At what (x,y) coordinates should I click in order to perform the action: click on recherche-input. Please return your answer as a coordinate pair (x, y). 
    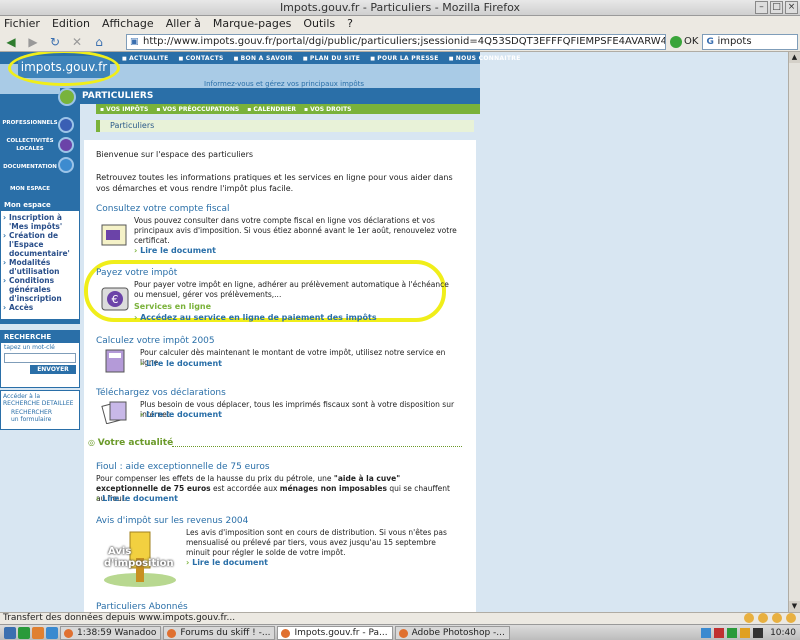
    Looking at the image, I should click on (40, 358).